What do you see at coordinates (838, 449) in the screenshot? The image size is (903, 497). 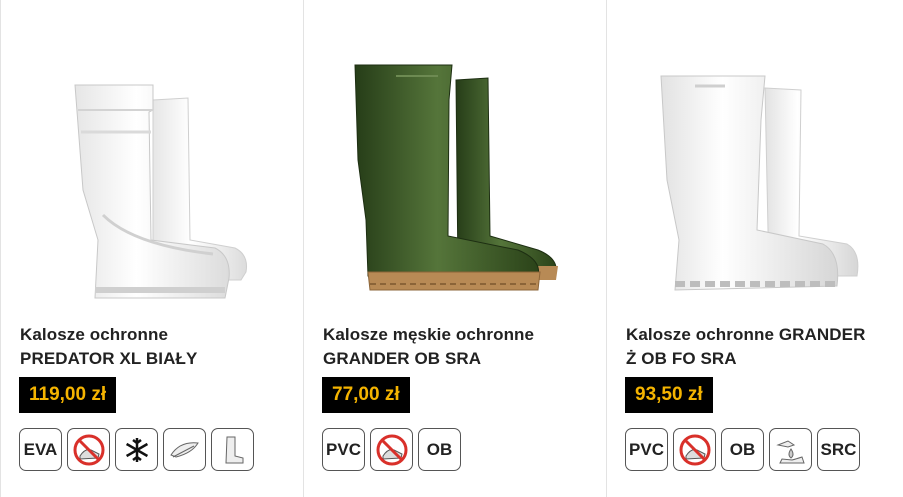 I see `src-badge: SRC` at bounding box center [838, 449].